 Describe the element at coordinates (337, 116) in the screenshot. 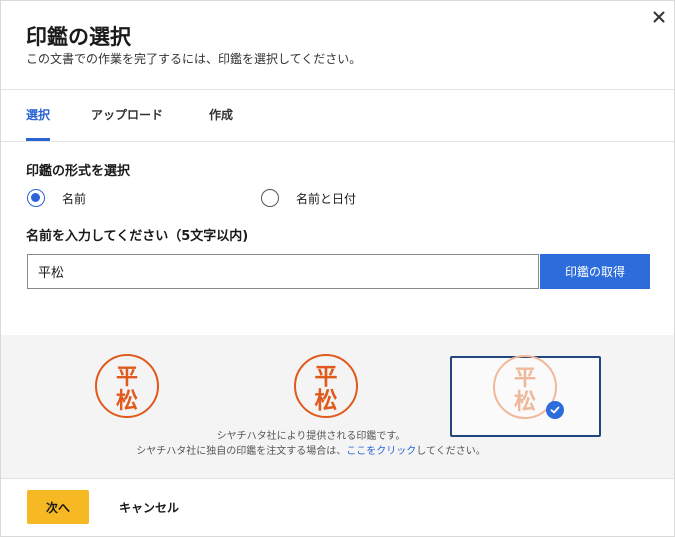

I see `tab-bar: 選択 アップロード 作成` at that location.